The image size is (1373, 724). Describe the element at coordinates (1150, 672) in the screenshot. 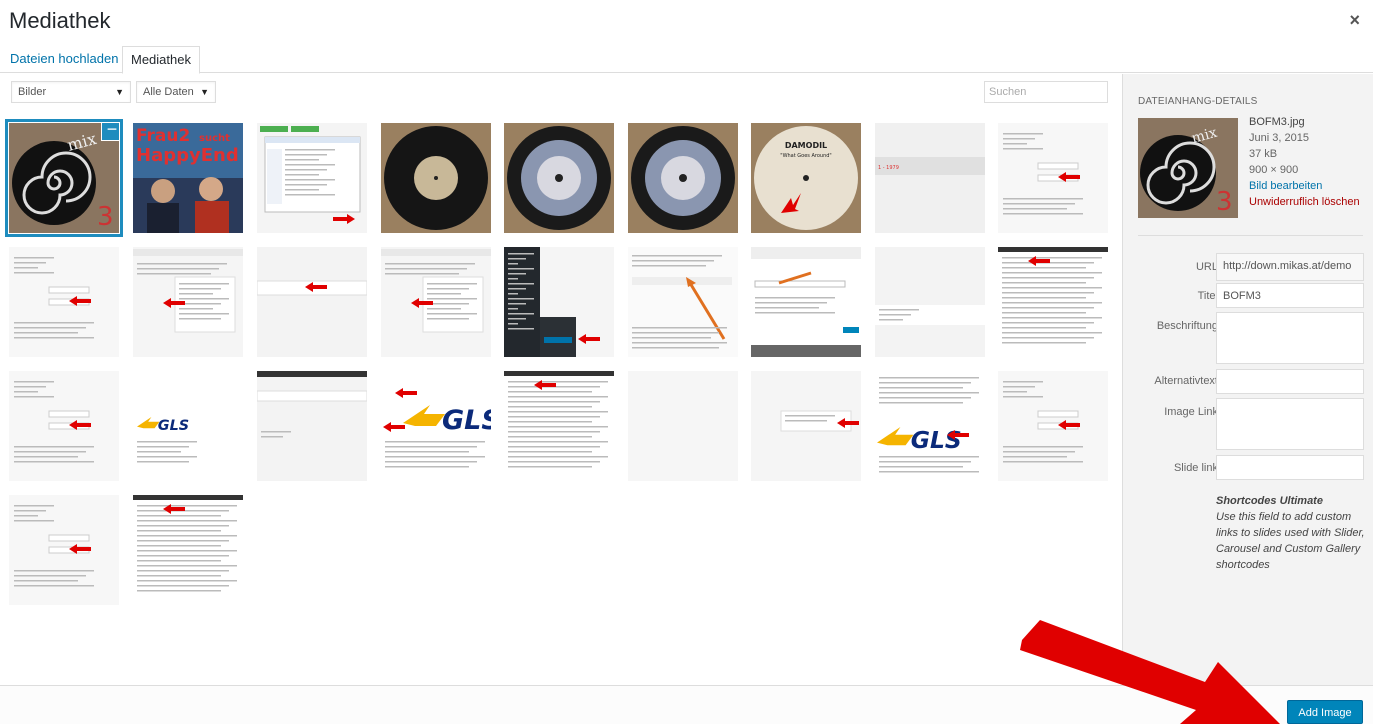

I see `annotation-arrow-icon` at that location.